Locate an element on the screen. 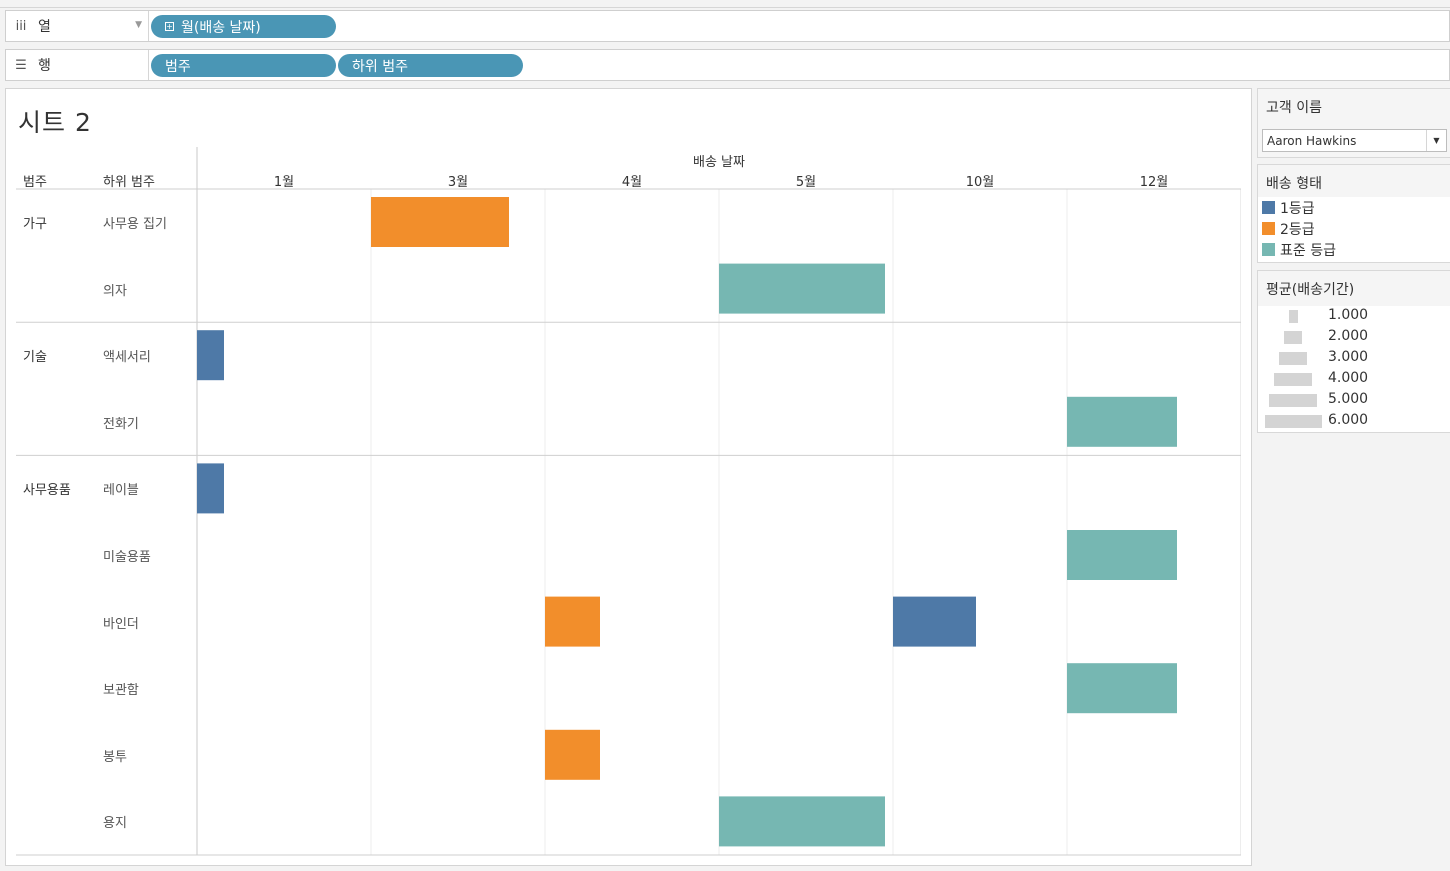 The image size is (1450, 871). pill-label: 월(배송 날짜) is located at coordinates (221, 27).